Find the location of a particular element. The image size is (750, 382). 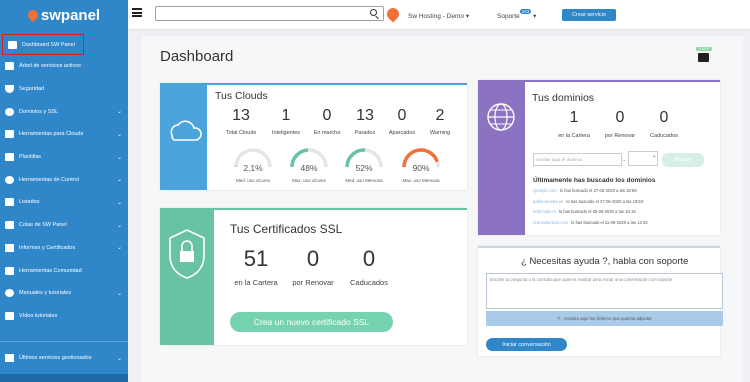

soporte-menu: Soporte243 ▾ is located at coordinates (516, 14).